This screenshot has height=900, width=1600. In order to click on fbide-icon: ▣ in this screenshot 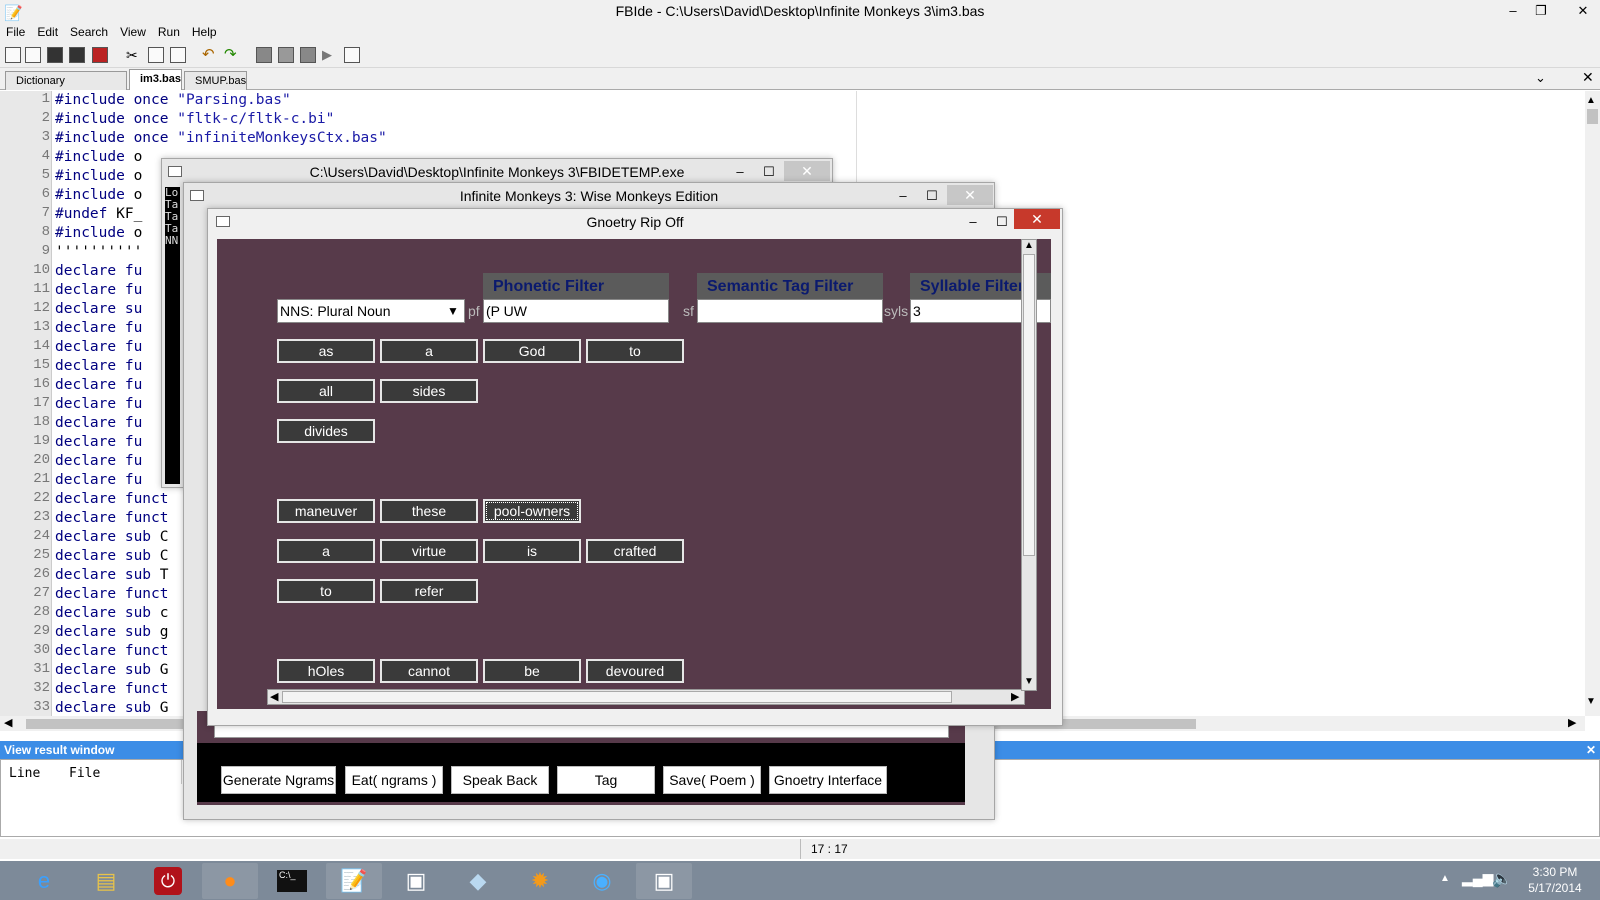, I will do `click(416, 881)`.